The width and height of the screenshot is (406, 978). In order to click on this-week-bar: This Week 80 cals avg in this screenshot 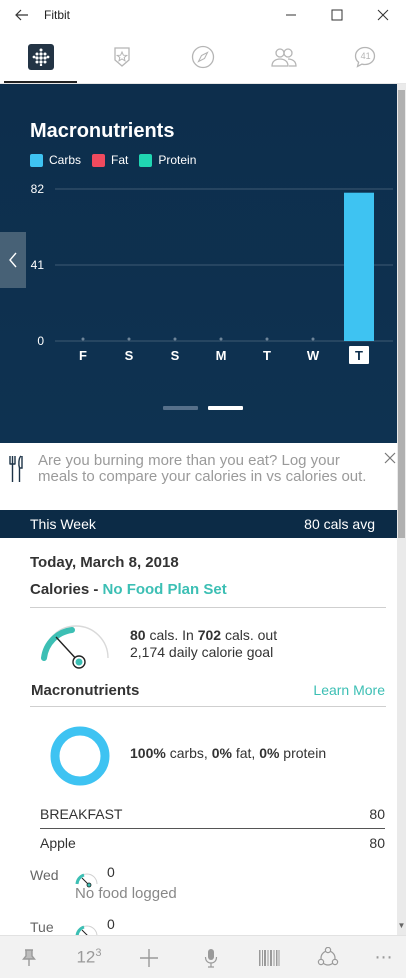, I will do `click(198, 524)`.